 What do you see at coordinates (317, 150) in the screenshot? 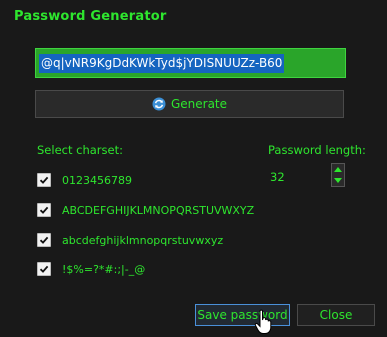
I see `length-label: Password length:` at bounding box center [317, 150].